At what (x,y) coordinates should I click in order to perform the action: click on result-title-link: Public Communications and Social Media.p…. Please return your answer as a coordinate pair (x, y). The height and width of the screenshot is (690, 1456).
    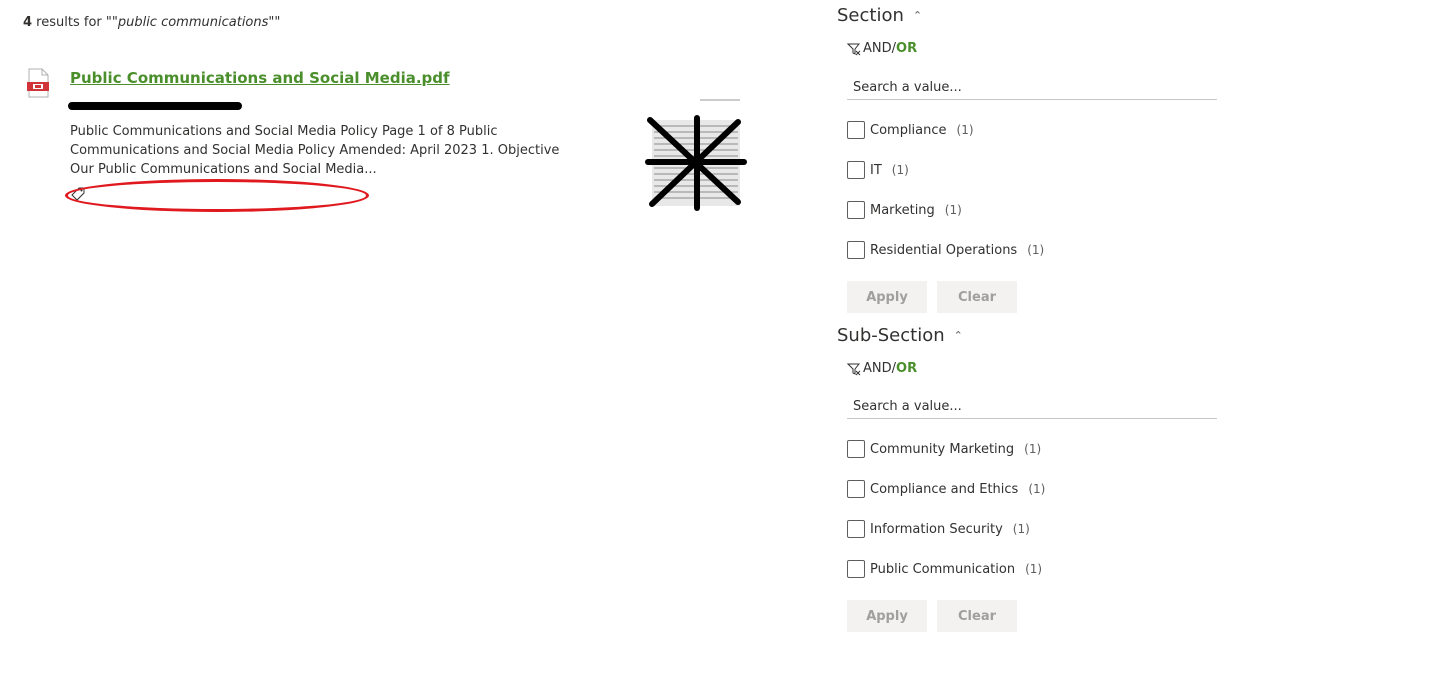
    Looking at the image, I should click on (260, 78).